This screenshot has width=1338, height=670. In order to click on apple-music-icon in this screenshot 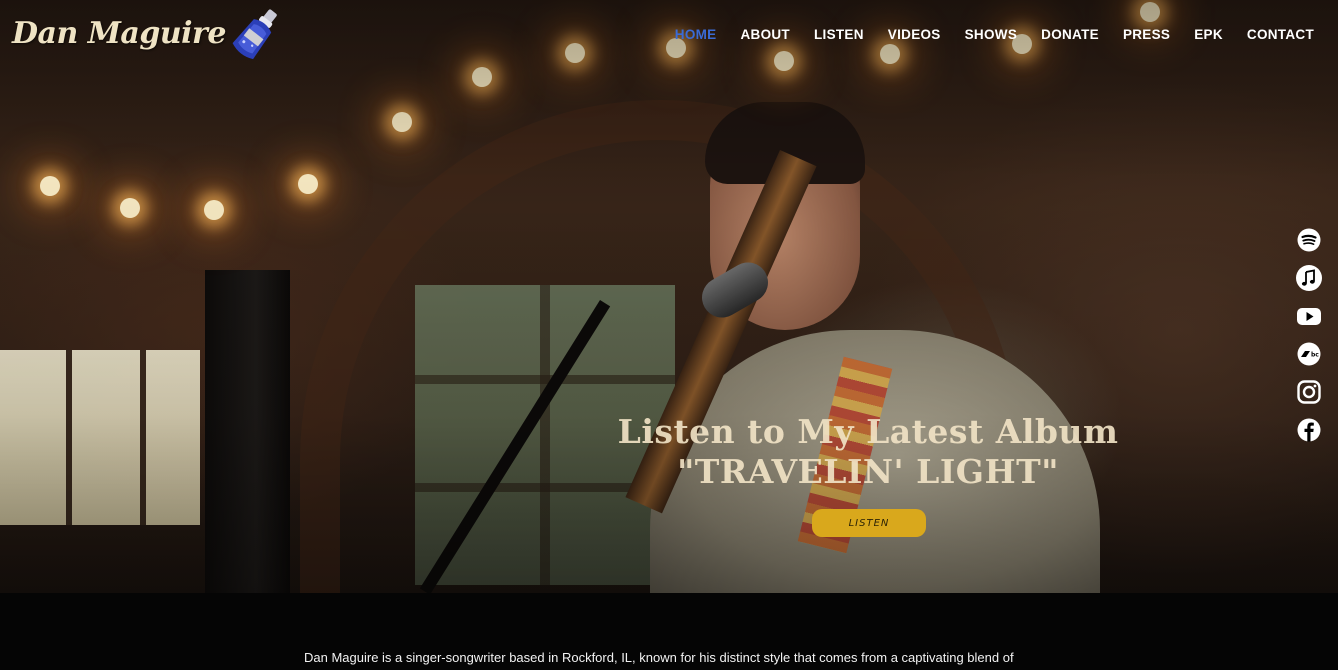, I will do `click(1309, 278)`.